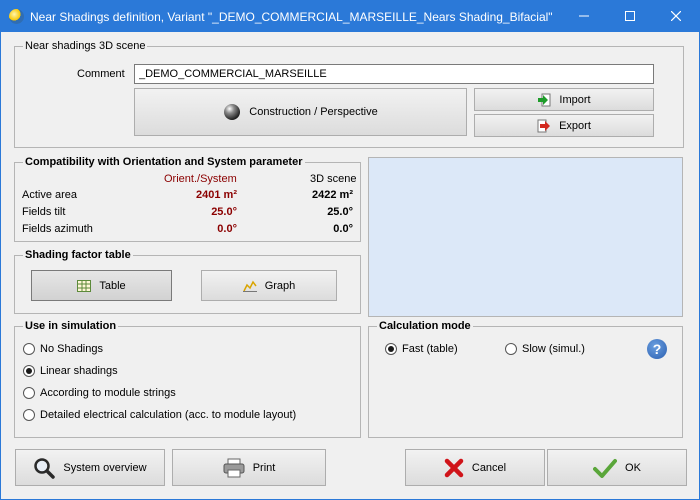 The height and width of the screenshot is (500, 700). What do you see at coordinates (105, 467) in the screenshot?
I see `system-overview-label: System overview` at bounding box center [105, 467].